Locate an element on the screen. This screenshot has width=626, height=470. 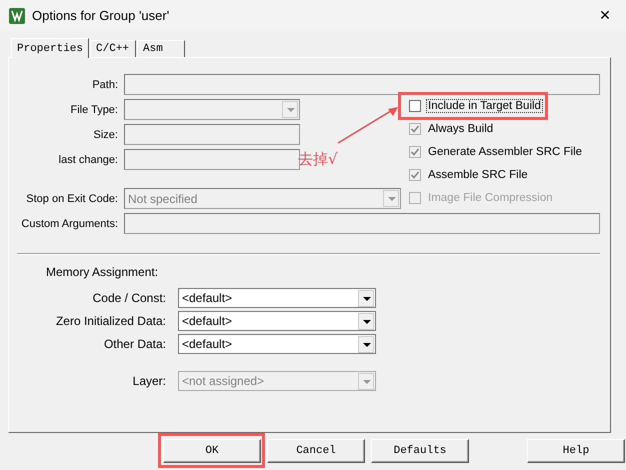
dialog-button: Defaults is located at coordinates (420, 451).